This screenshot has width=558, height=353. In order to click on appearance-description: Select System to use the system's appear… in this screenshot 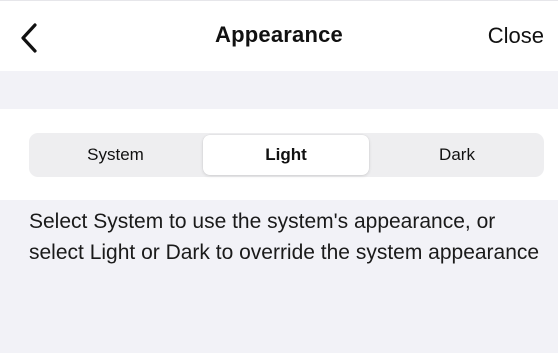, I will do `click(284, 237)`.